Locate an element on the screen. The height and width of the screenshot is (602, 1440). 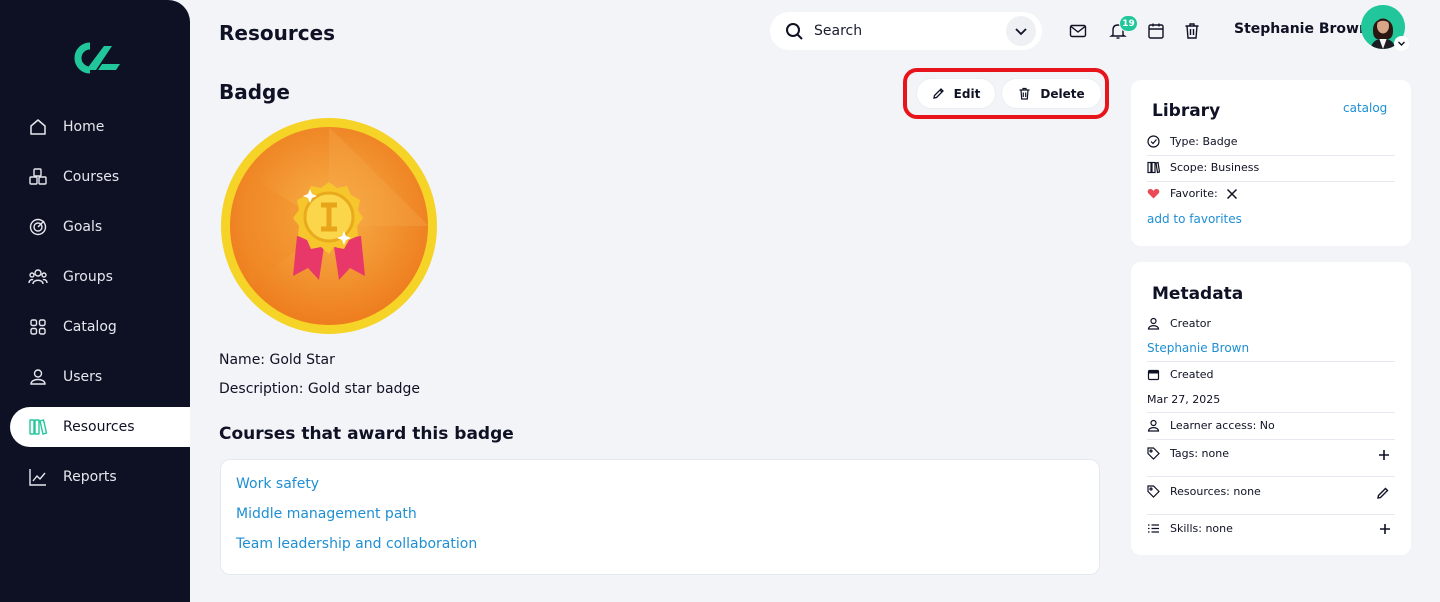
search-dropdown-button is located at coordinates (1021, 31).